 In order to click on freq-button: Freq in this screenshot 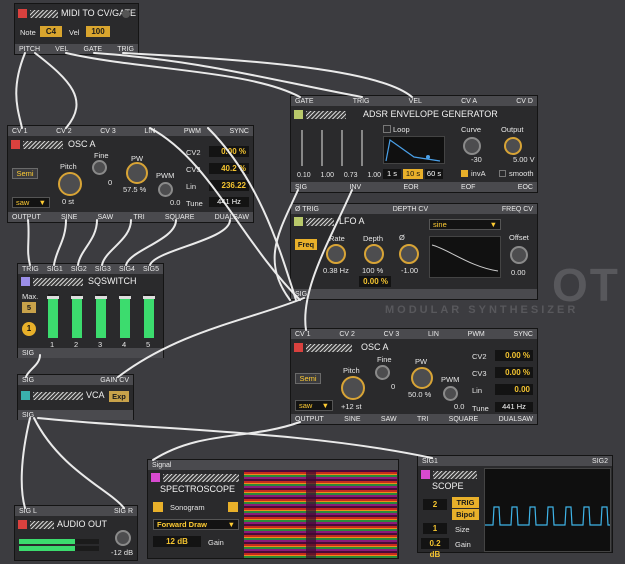, I will do `click(306, 244)`.